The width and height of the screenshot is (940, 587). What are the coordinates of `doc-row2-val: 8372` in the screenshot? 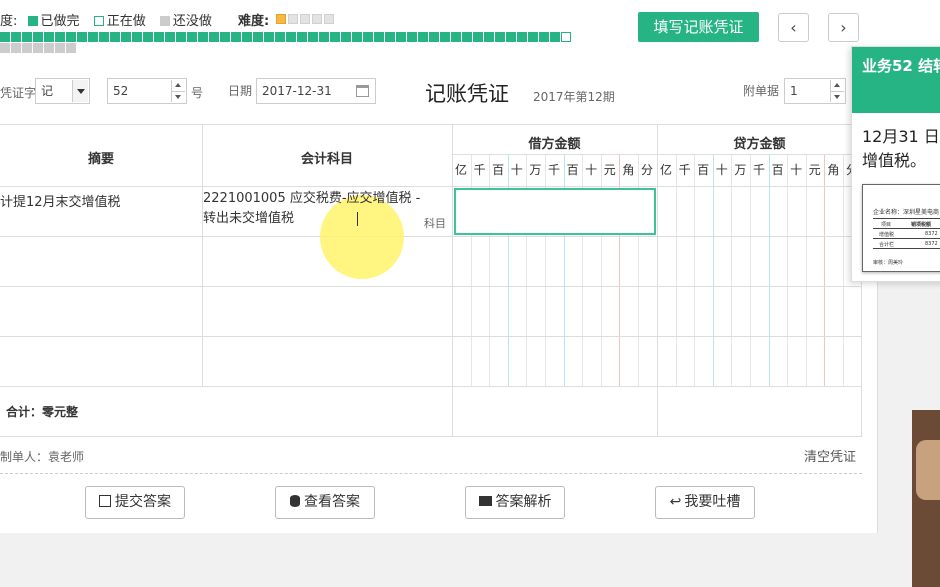 It's located at (931, 244).